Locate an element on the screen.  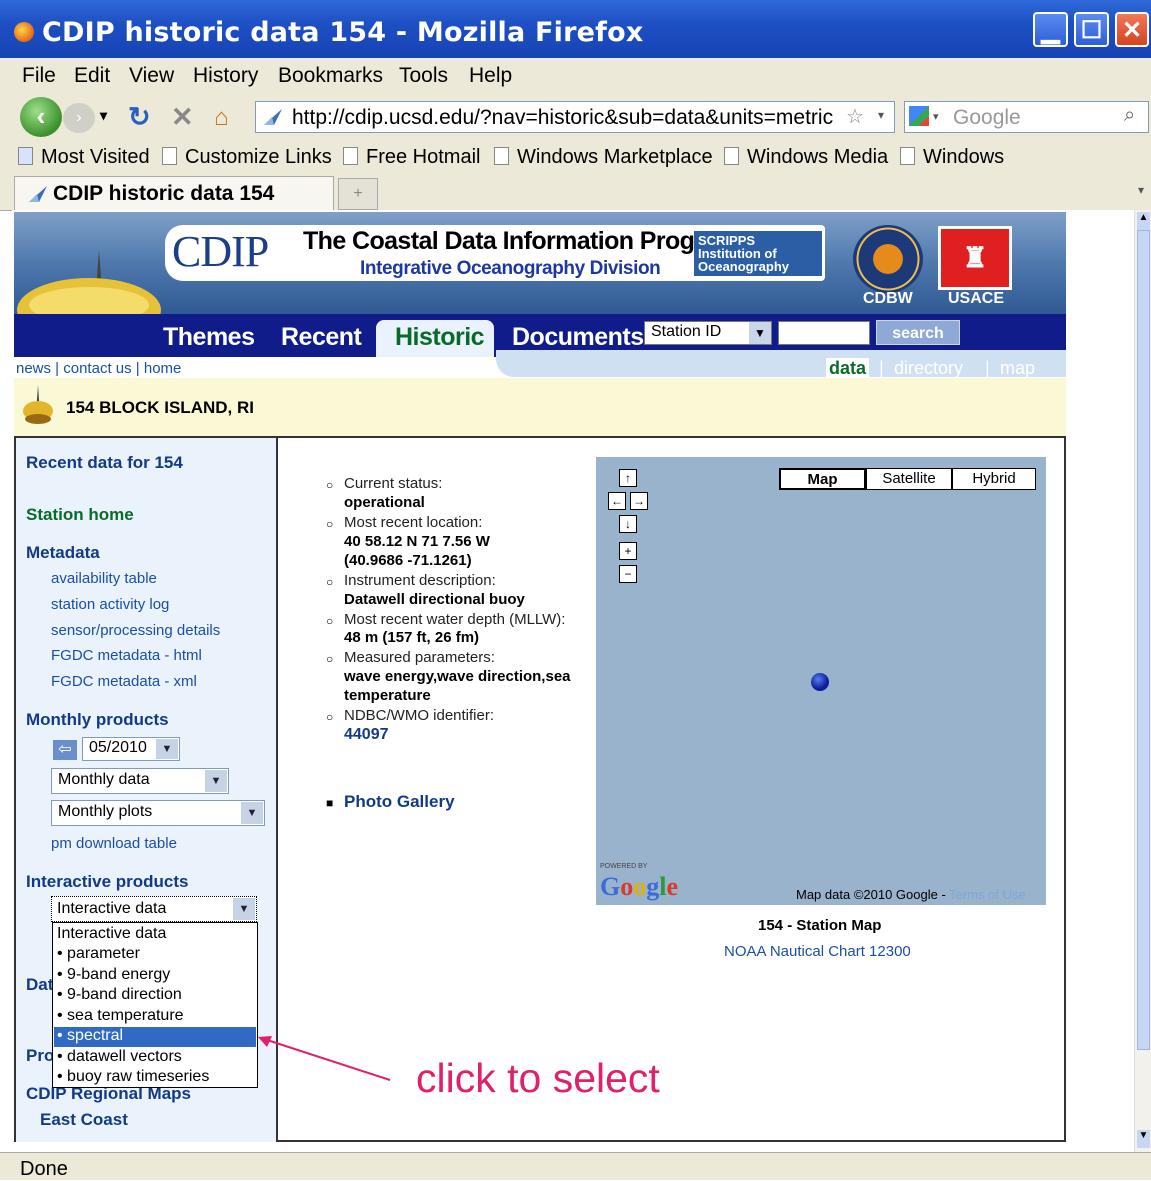
tab-list-icon: ▾ is located at coordinates (1141, 190).